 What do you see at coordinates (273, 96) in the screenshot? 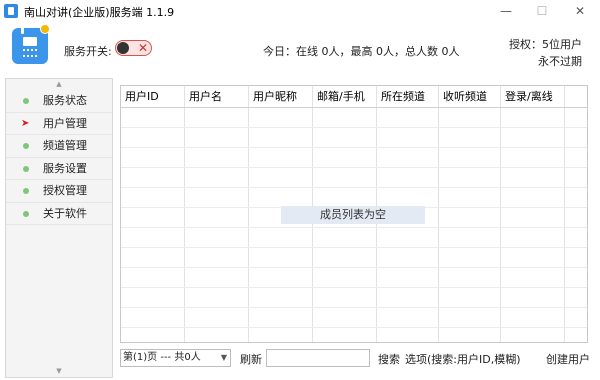
I see `column-header-nickname: 用户昵称` at bounding box center [273, 96].